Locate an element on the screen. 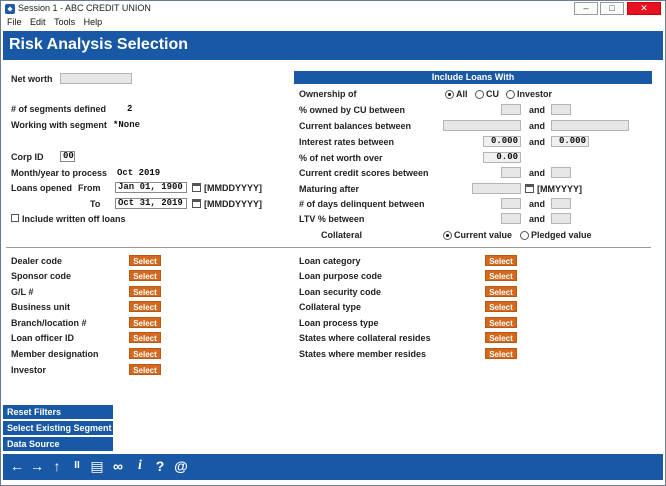 The height and width of the screenshot is (486, 666). window-title: Session 1 - ABC CREDIT UNION is located at coordinates (84, 8).